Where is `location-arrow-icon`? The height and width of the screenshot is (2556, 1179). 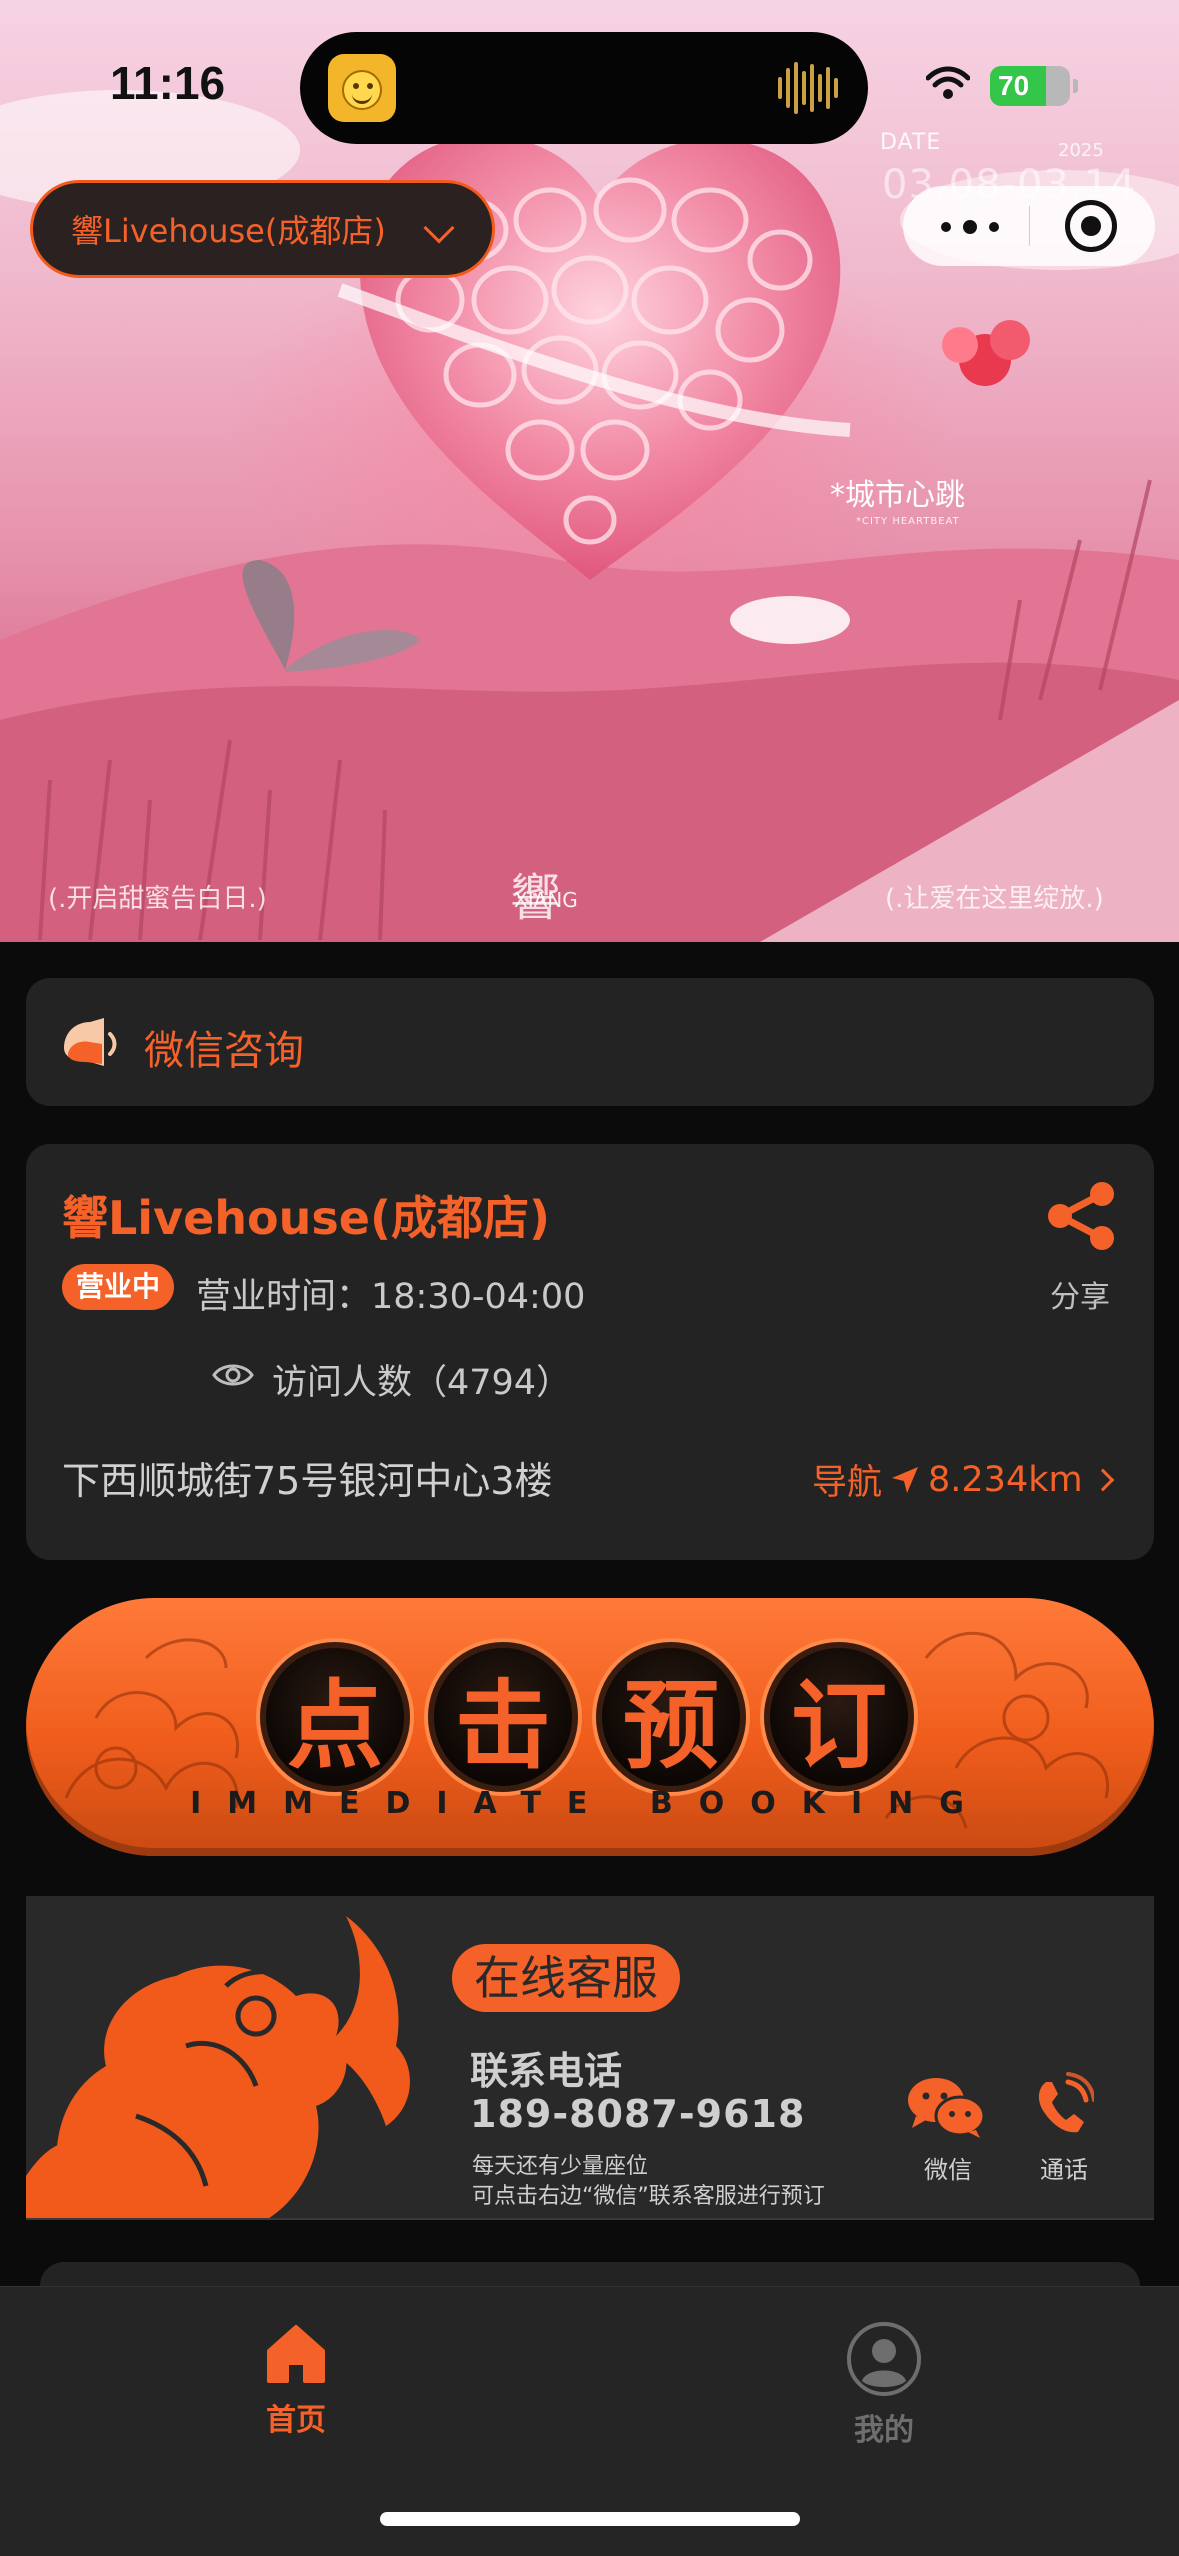 location-arrow-icon is located at coordinates (905, 1479).